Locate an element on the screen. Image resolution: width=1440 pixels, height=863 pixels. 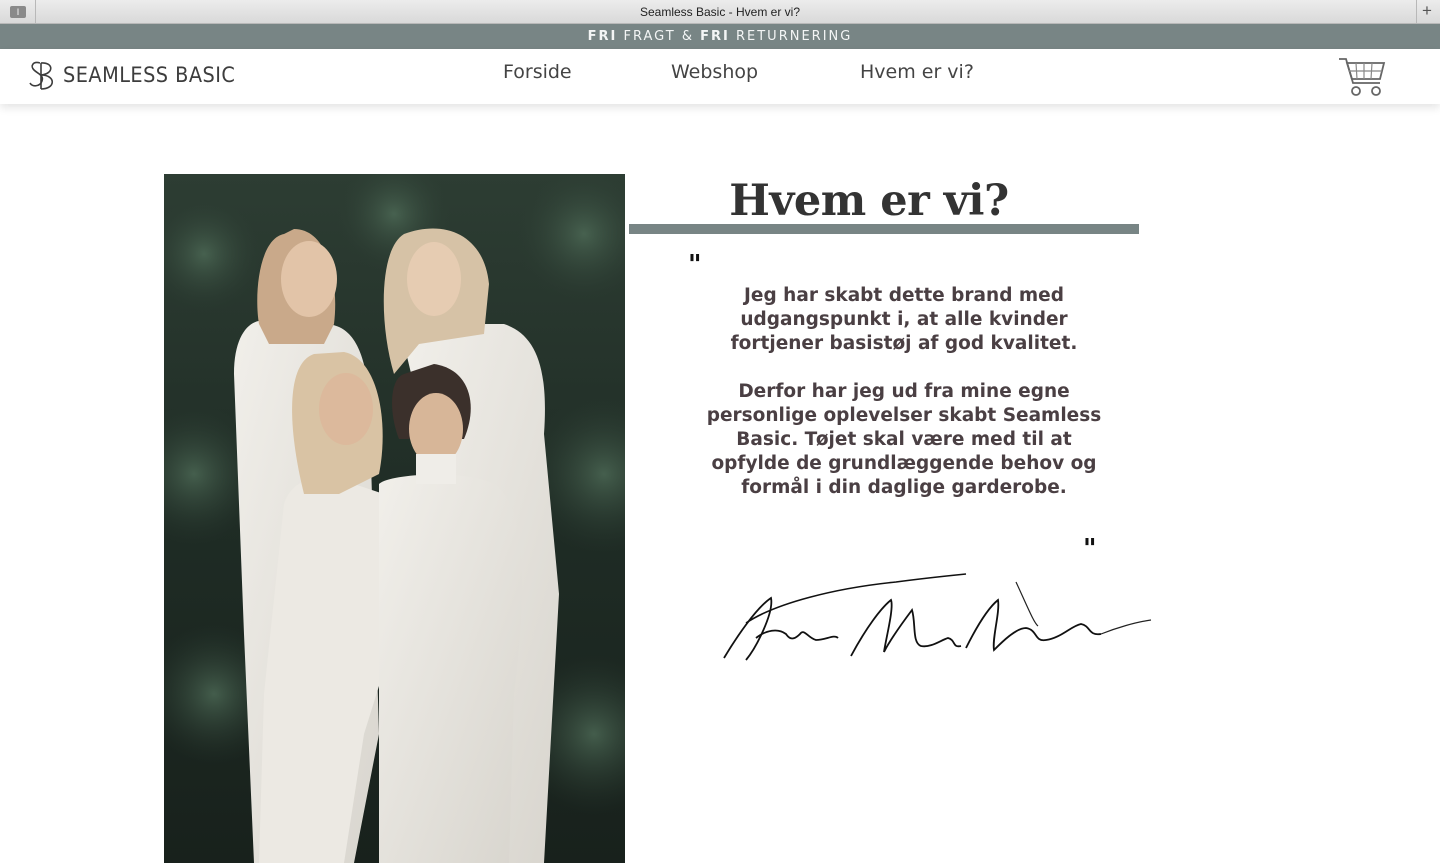
promo-text-returnering: RETURNERING is located at coordinates (791, 36).